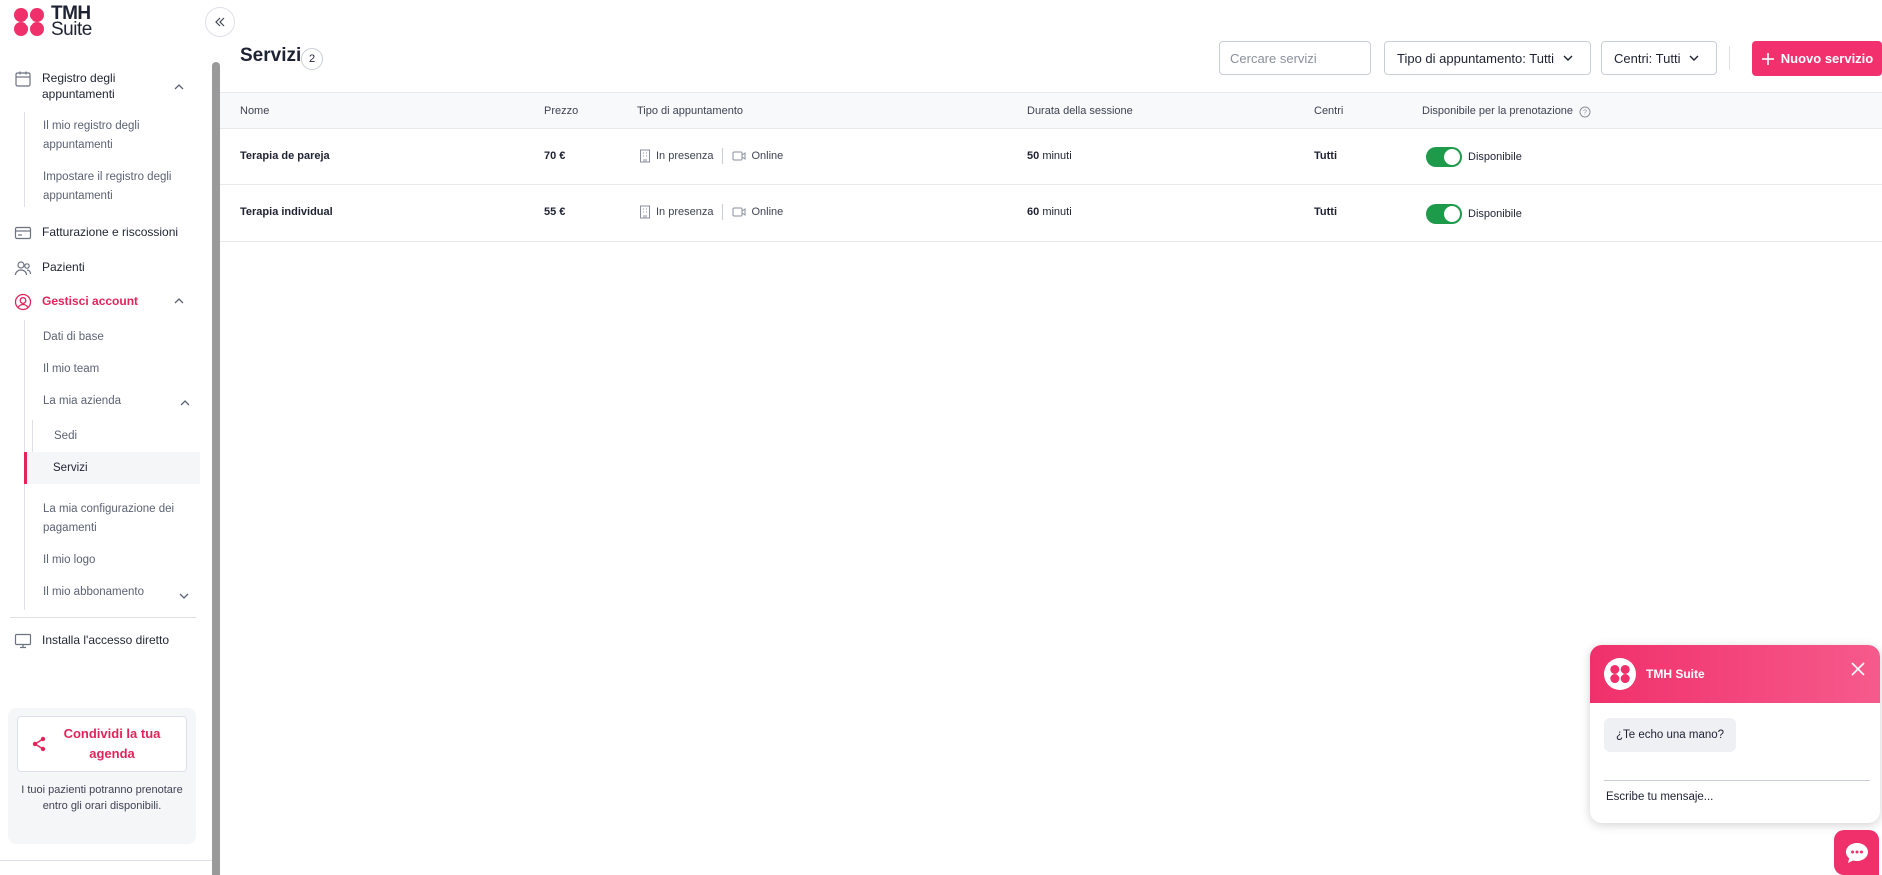 This screenshot has width=1882, height=875. I want to click on chat-header: TMH Suite, so click(1735, 674).